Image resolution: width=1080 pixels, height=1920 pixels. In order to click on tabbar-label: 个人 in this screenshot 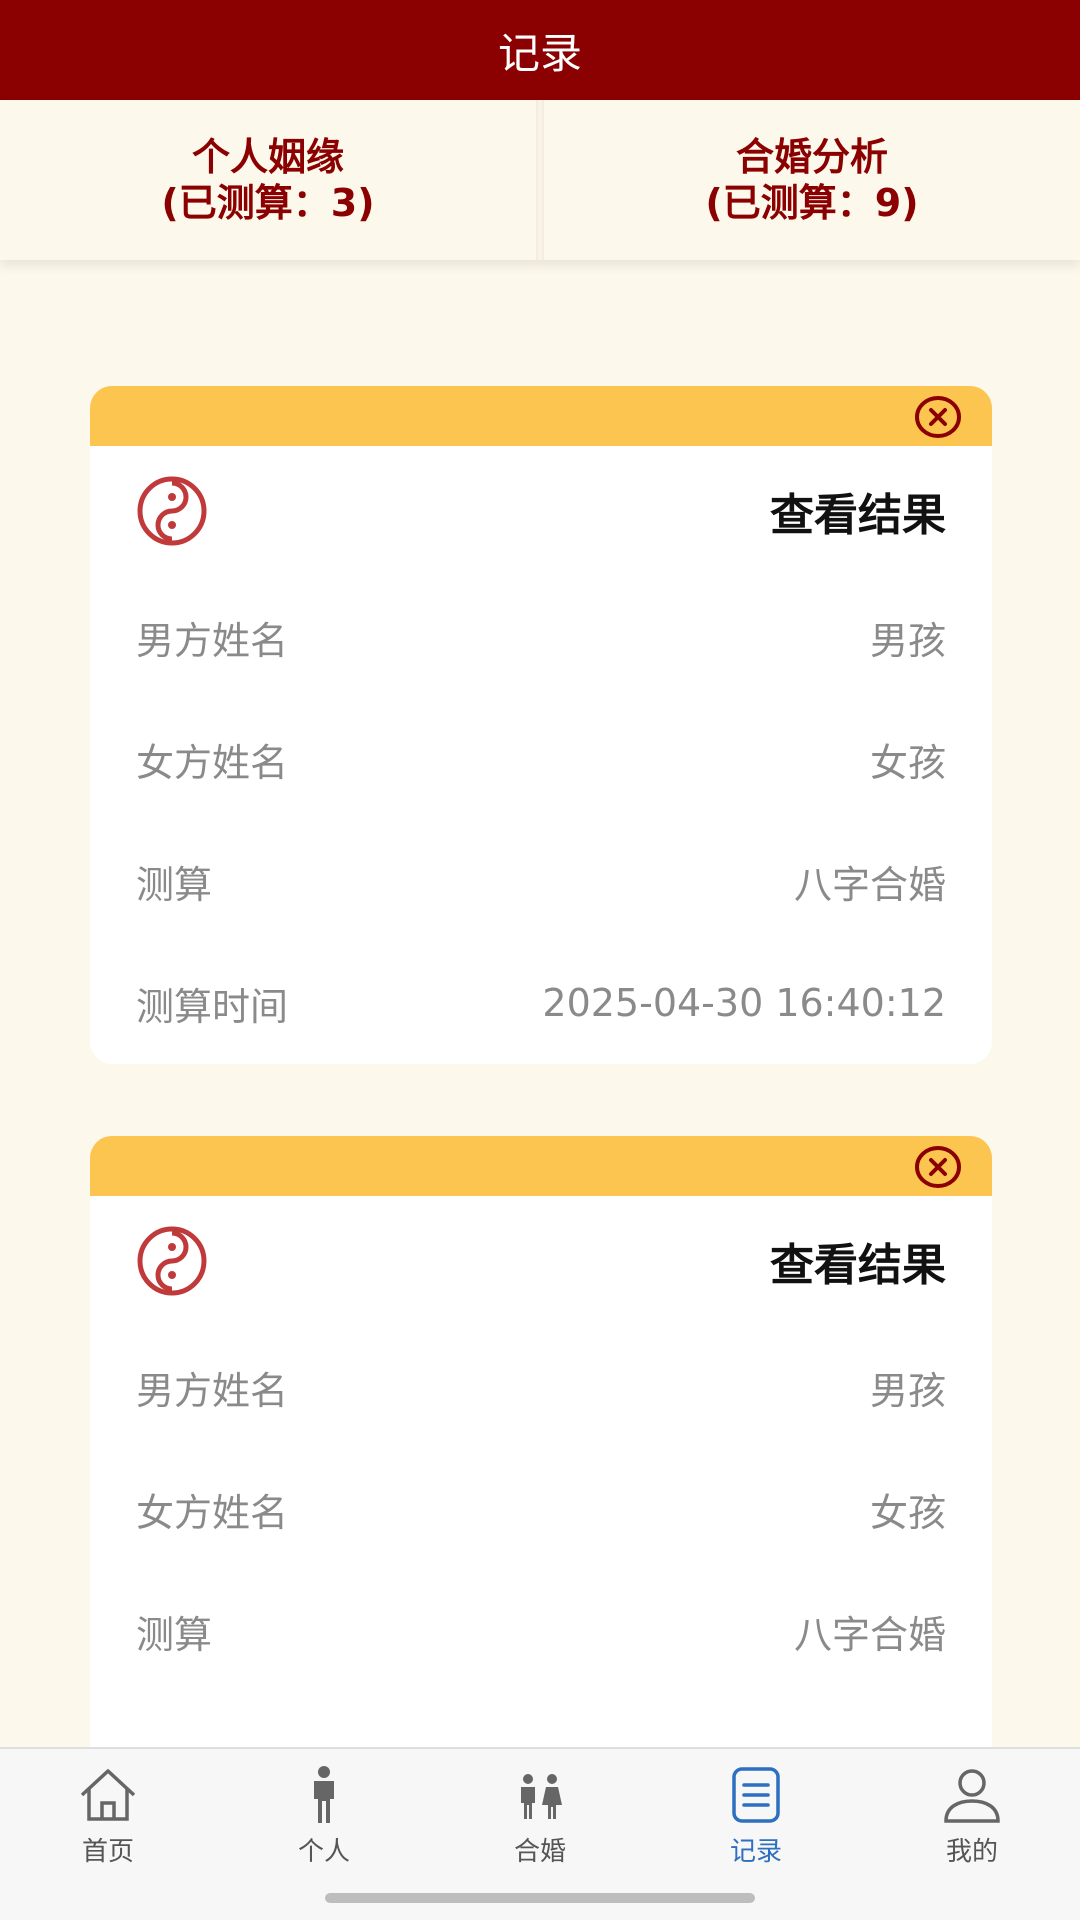, I will do `click(323, 1852)`.